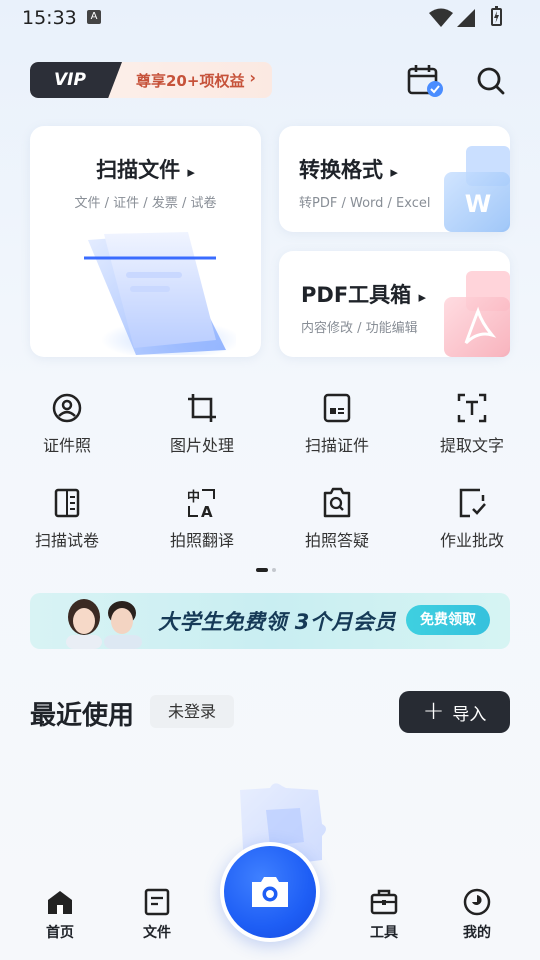 The width and height of the screenshot is (540, 960). What do you see at coordinates (337, 502) in the screenshot?
I see `question-search-icon` at bounding box center [337, 502].